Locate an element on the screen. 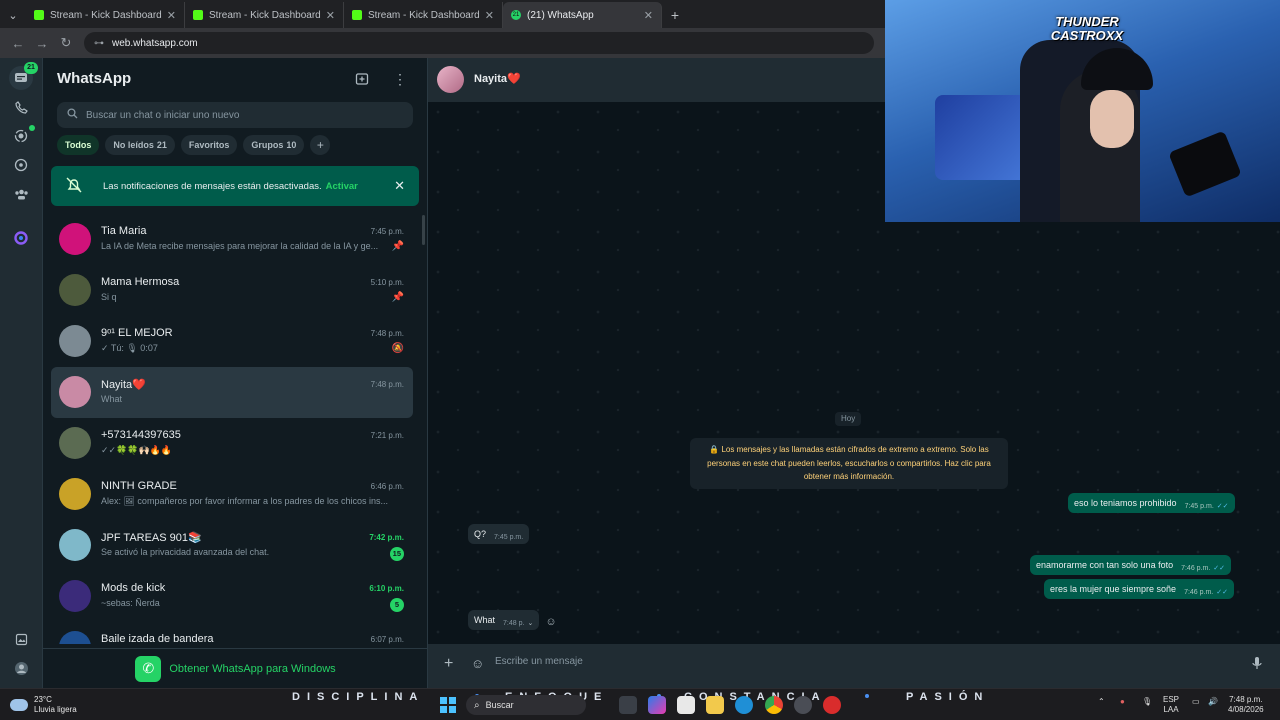 This screenshot has width=1280, height=720. overlay-word: PASIÓN is located at coordinates (948, 697).